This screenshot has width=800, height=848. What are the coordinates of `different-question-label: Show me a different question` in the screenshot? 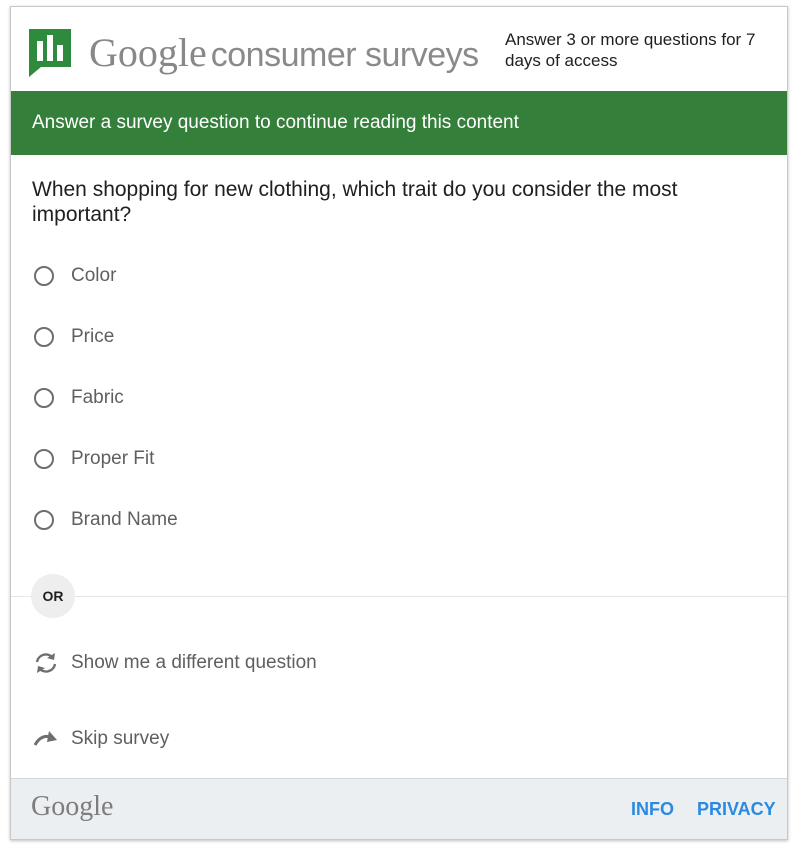 It's located at (194, 662).